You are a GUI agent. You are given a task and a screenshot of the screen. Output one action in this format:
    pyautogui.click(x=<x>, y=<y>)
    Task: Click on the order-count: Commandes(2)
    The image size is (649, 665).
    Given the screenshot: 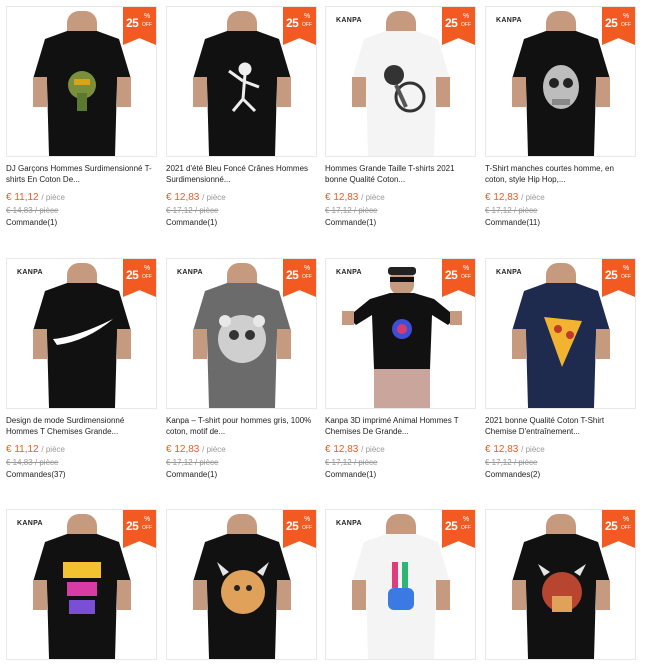 What is the action you would take?
    pyautogui.click(x=513, y=474)
    